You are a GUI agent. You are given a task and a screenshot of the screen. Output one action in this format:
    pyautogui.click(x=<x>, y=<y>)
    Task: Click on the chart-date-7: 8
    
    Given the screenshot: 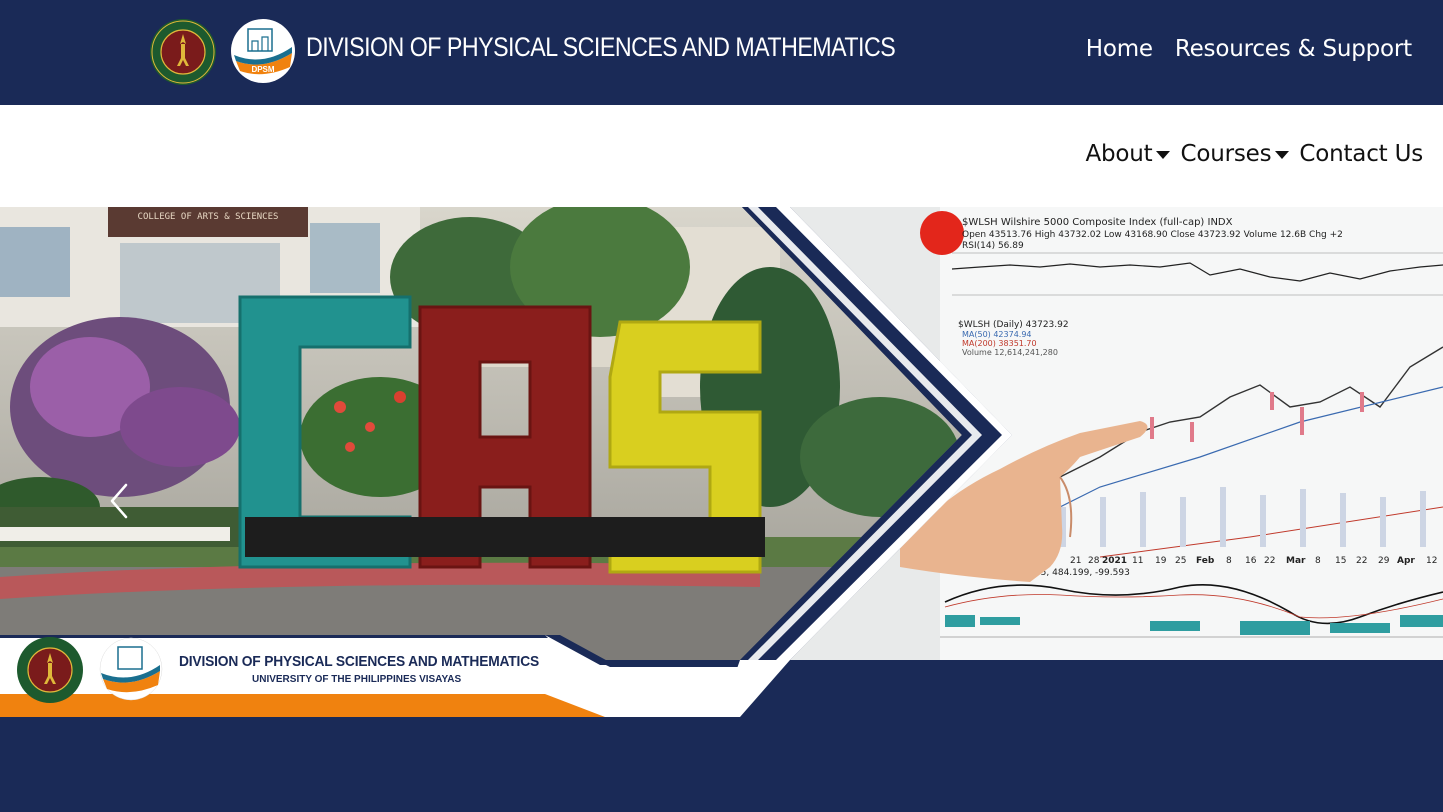 What is the action you would take?
    pyautogui.click(x=1229, y=561)
    